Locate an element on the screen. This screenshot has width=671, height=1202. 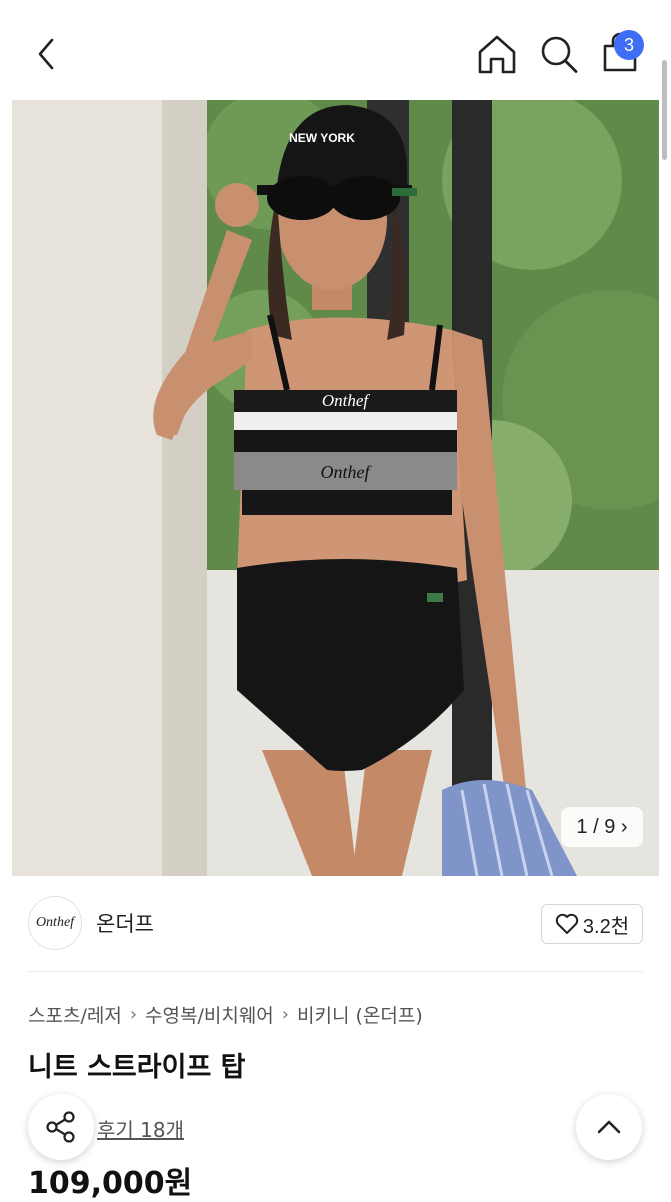
top-navigation-bar: 3 is located at coordinates (335, 80).